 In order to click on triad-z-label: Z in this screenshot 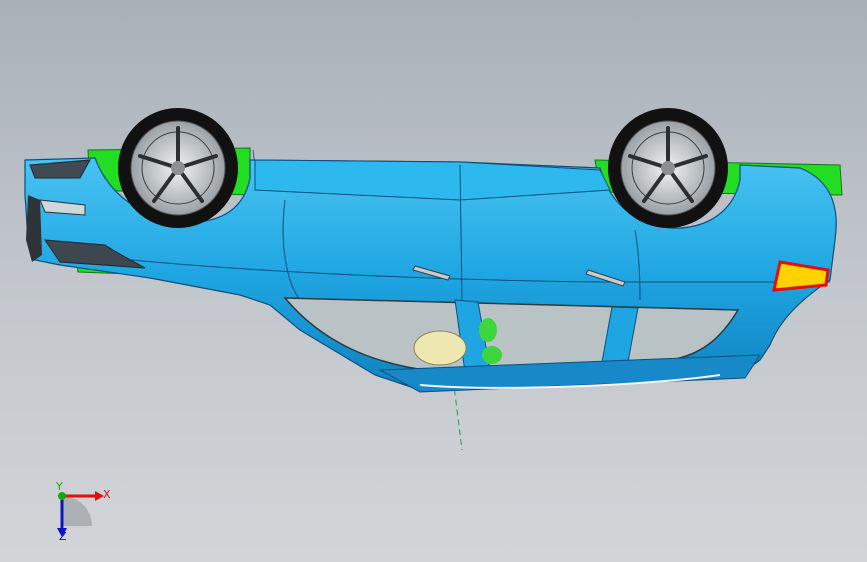, I will do `click(63, 536)`.